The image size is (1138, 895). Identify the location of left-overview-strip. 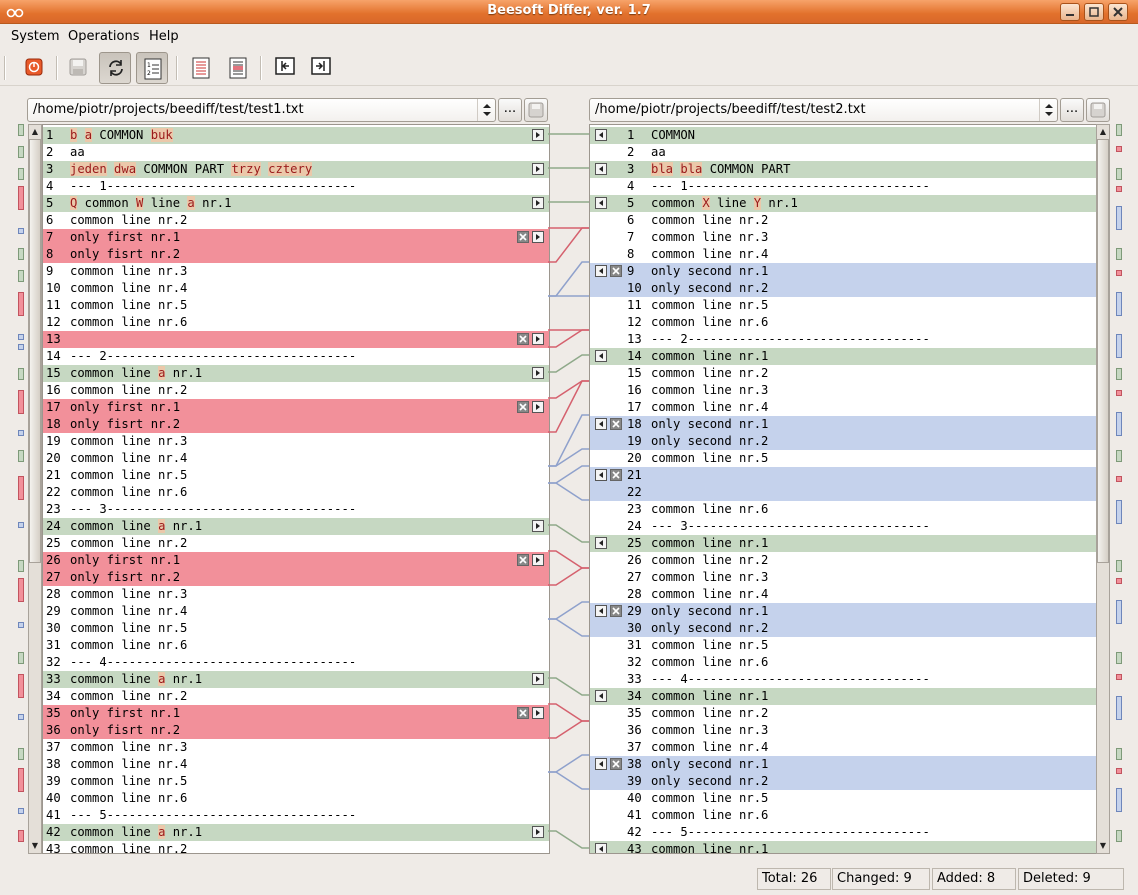
(21, 489).